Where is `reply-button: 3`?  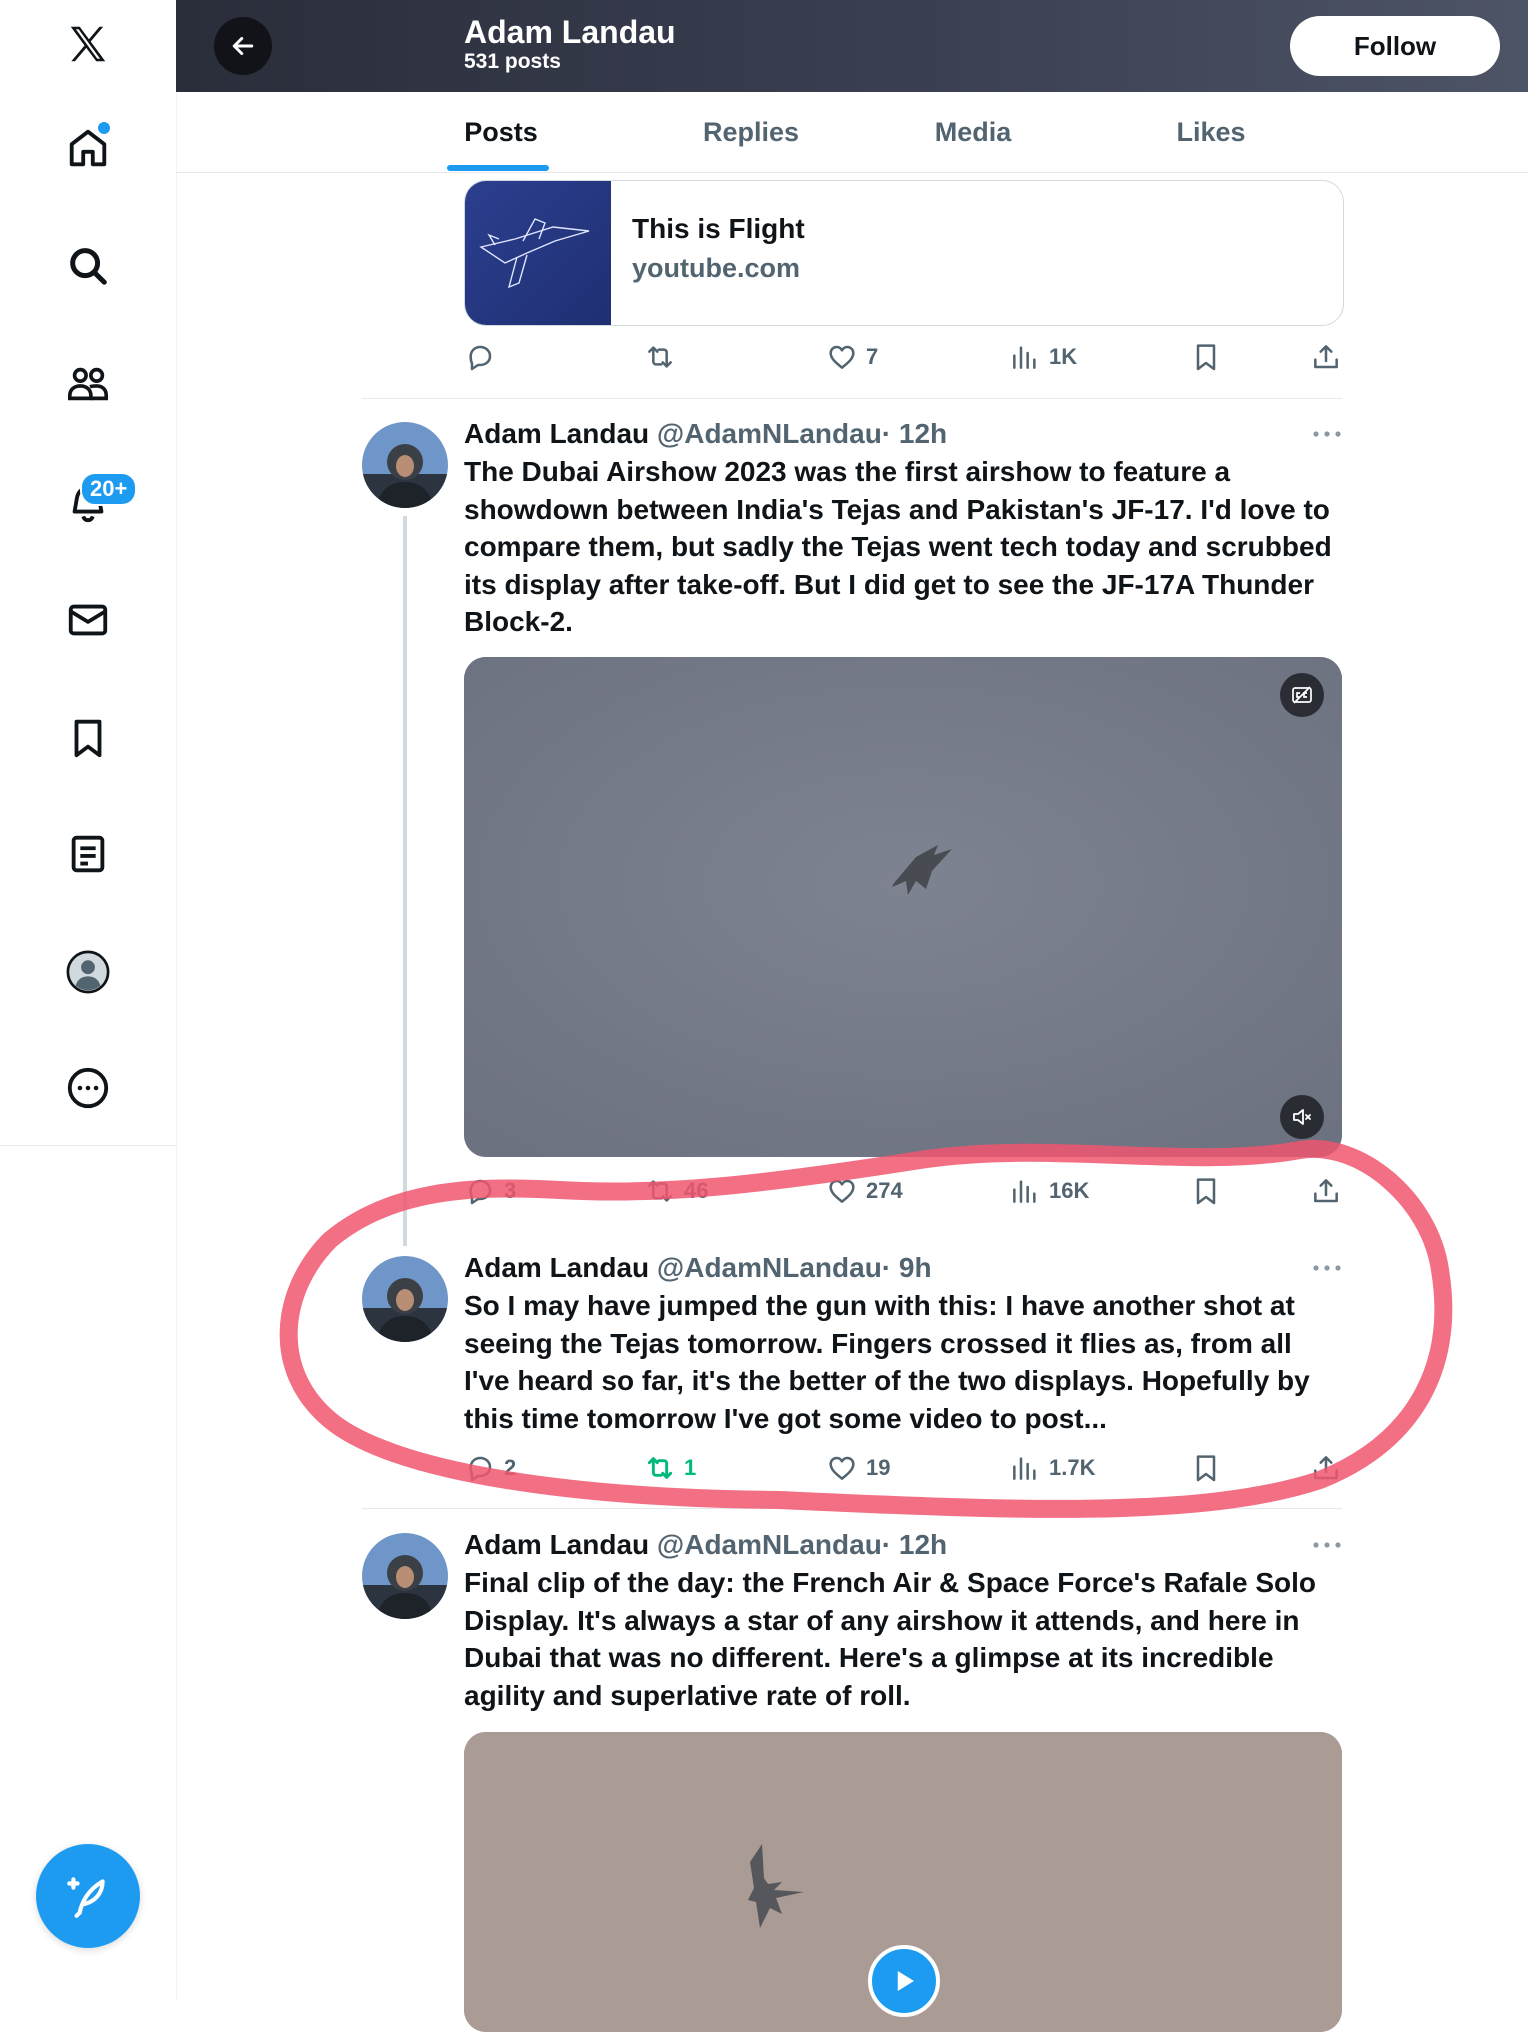 reply-button: 3 is located at coordinates (490, 1191).